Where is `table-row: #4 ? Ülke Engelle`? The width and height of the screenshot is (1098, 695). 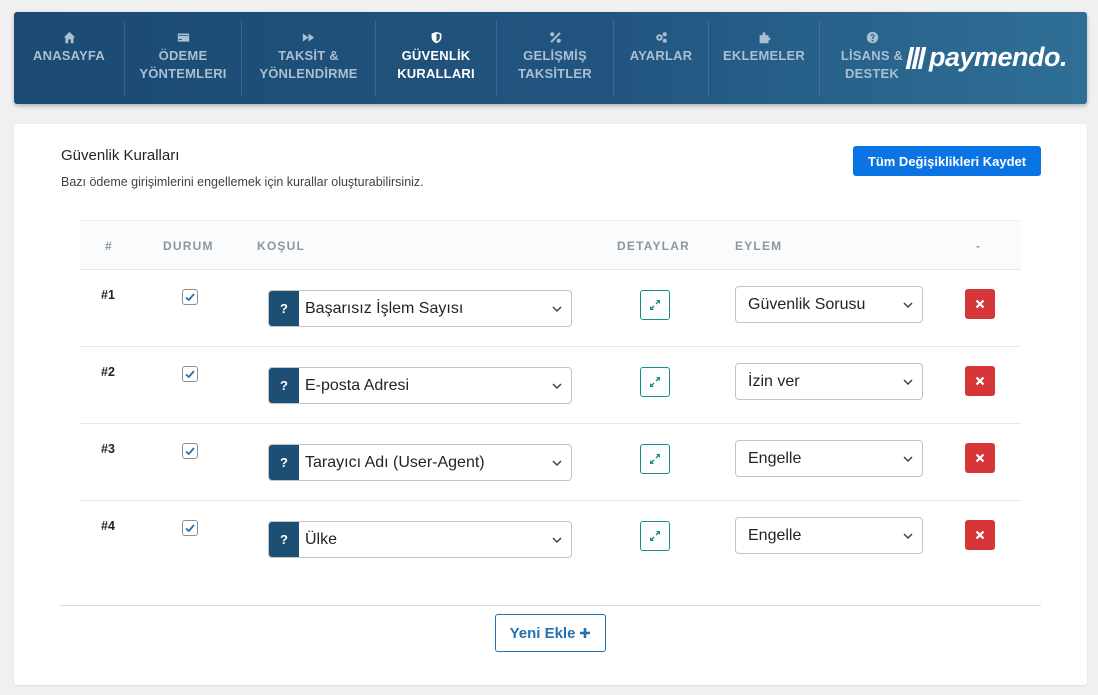 table-row: #4 ? Ülke Engelle is located at coordinates (550, 539).